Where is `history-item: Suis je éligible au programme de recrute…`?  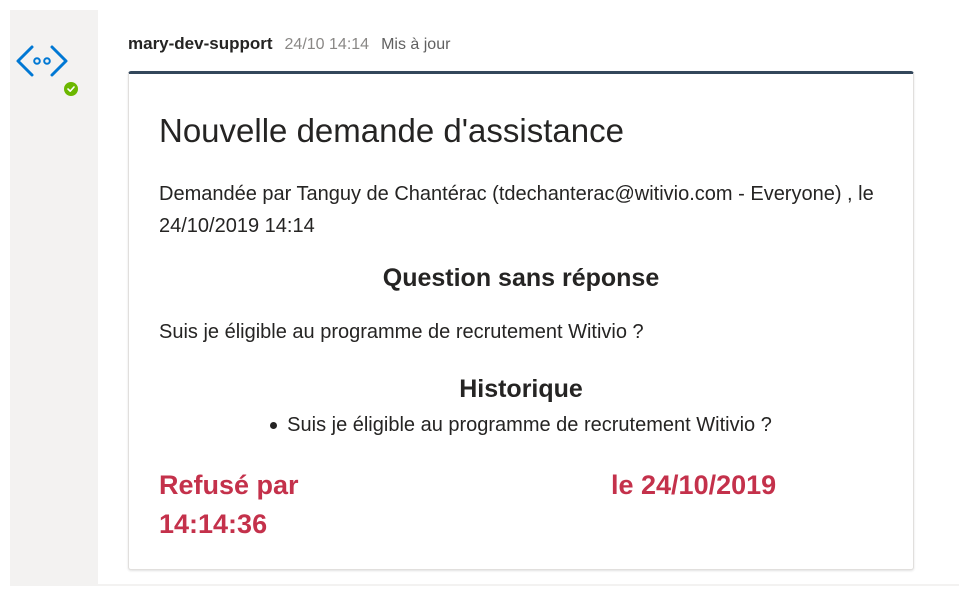
history-item: Suis je éligible au programme de recrute… is located at coordinates (521, 425).